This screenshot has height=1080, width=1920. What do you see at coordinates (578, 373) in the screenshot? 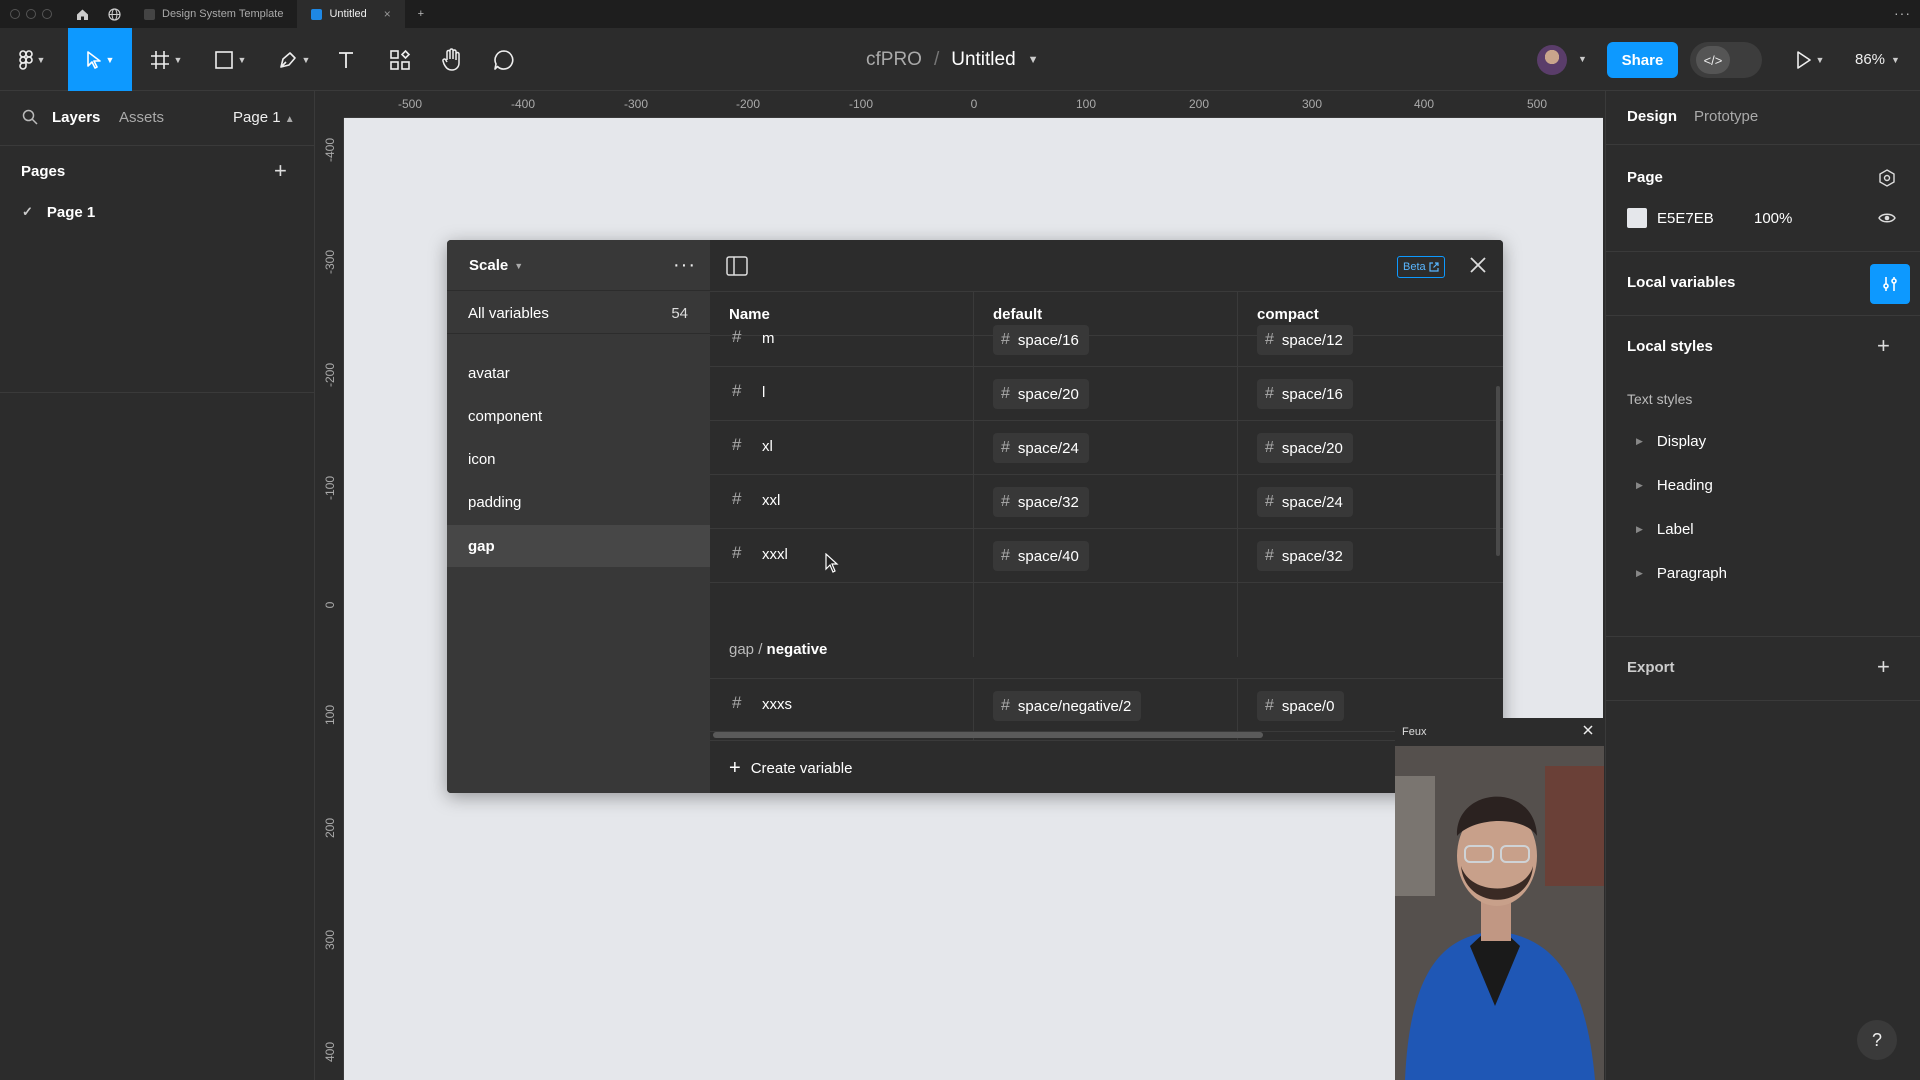
I see `group-avatar: avatar` at bounding box center [578, 373].